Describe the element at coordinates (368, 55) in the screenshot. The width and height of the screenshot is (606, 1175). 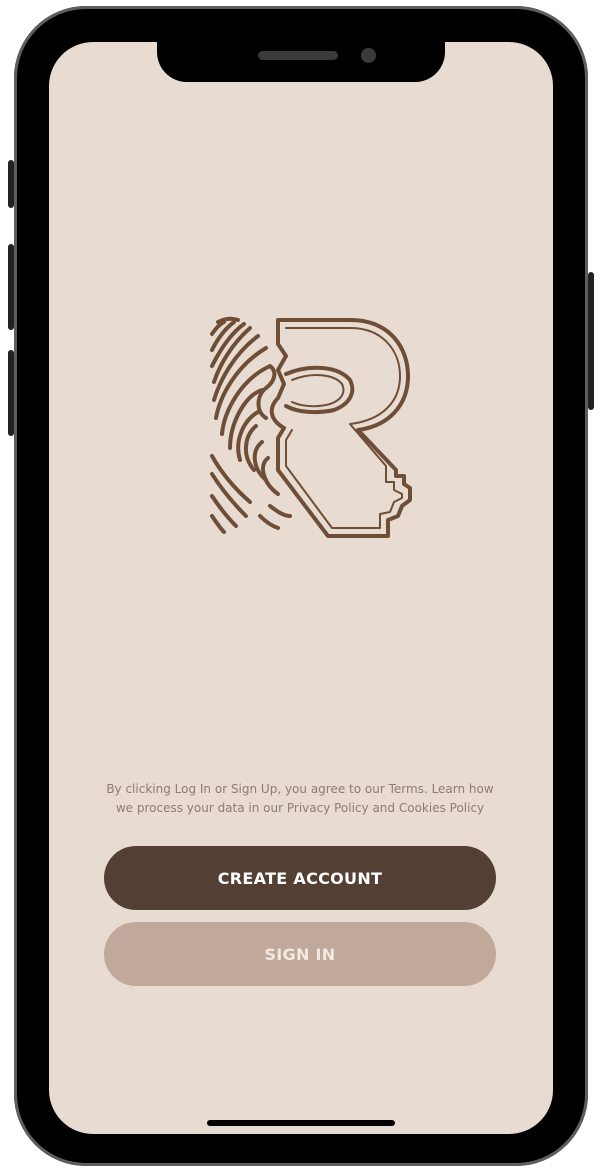
I see `front-camera` at that location.